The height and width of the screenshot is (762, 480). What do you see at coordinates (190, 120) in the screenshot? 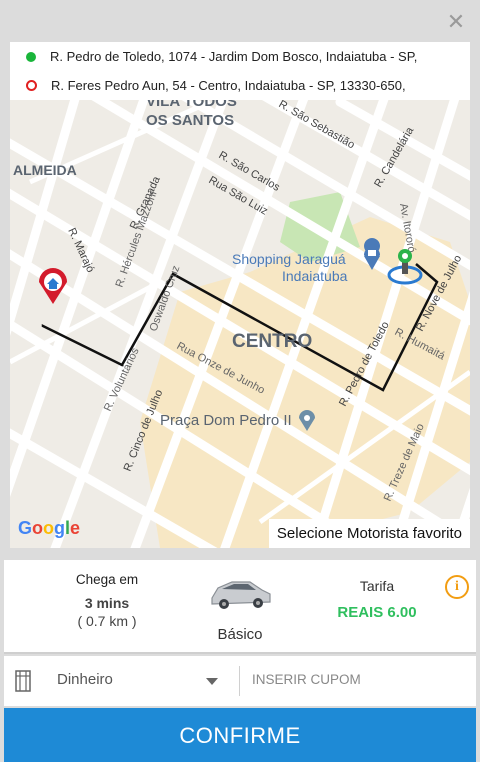
I see `map-label-santos: OS SANTOS` at bounding box center [190, 120].